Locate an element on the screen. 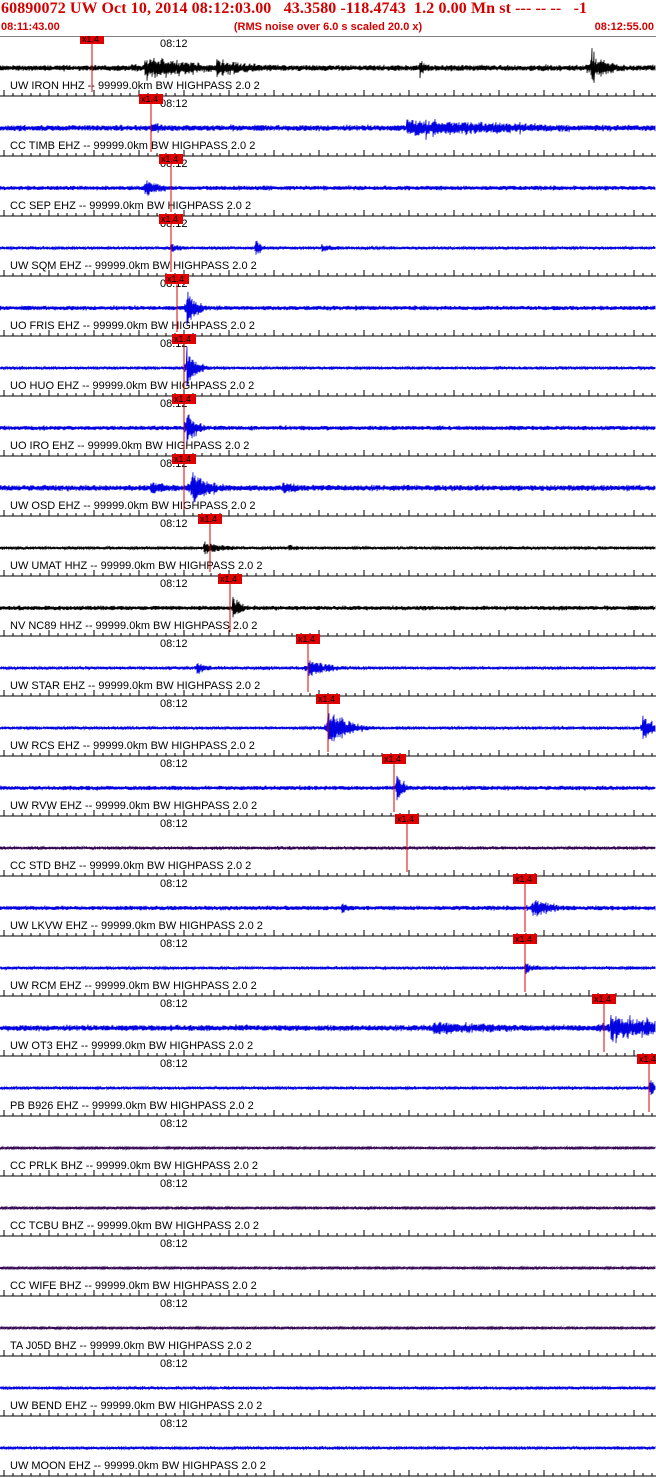 The height and width of the screenshot is (1478, 656). end-time-label: 08:12:55.00 is located at coordinates (624, 27).